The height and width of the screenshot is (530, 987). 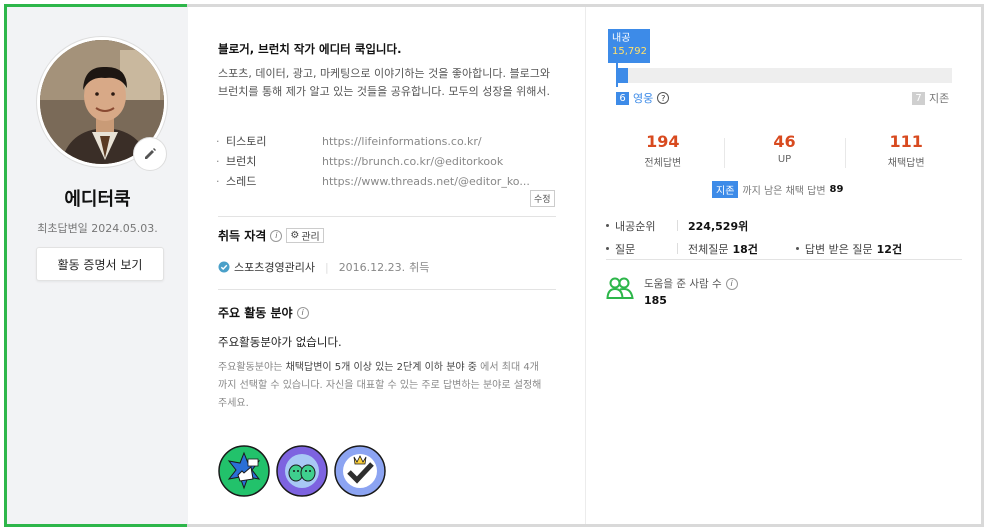 What do you see at coordinates (102, 104) in the screenshot?
I see `avatar-wrapper` at bounding box center [102, 104].